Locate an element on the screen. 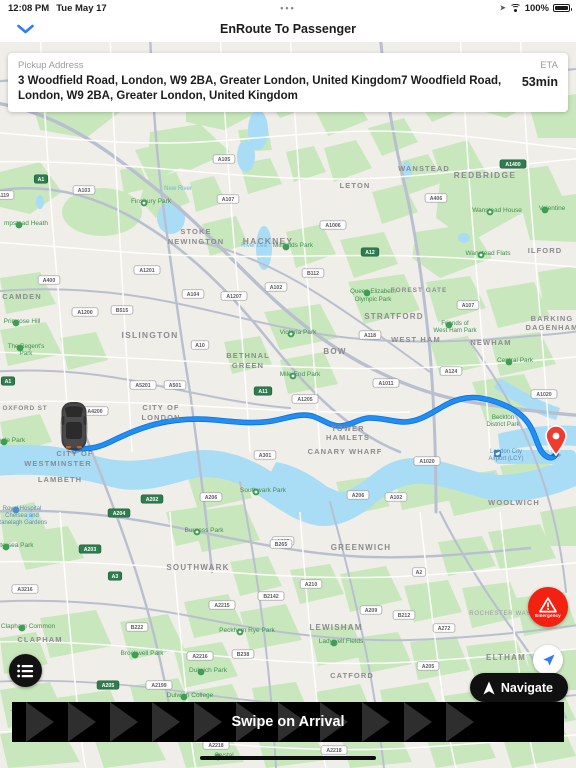  svg-text: A10 is located at coordinates (200, 346).